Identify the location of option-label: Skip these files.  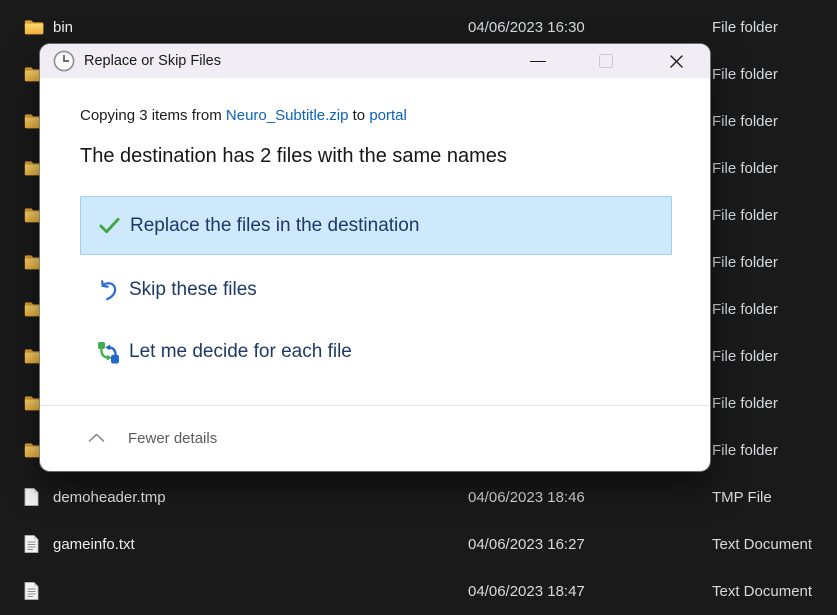
(193, 289).